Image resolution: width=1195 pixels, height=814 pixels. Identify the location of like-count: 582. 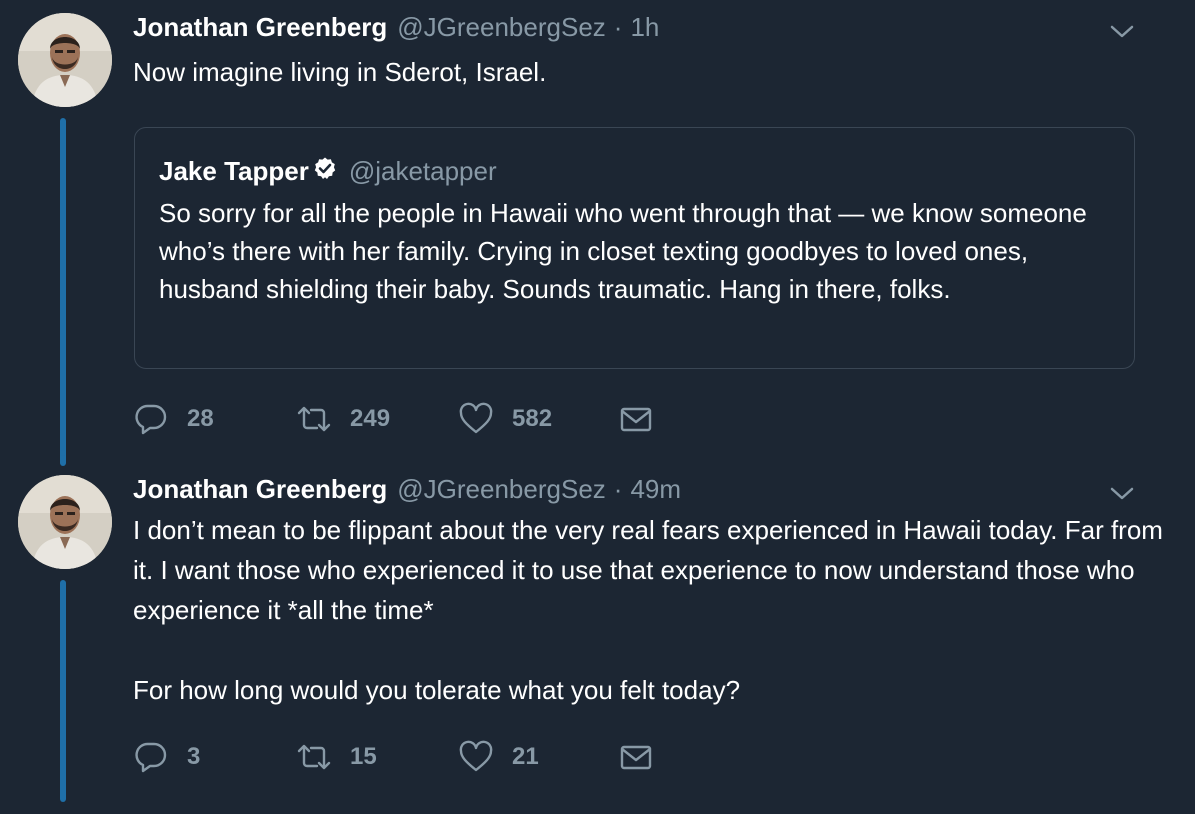
(532, 418).